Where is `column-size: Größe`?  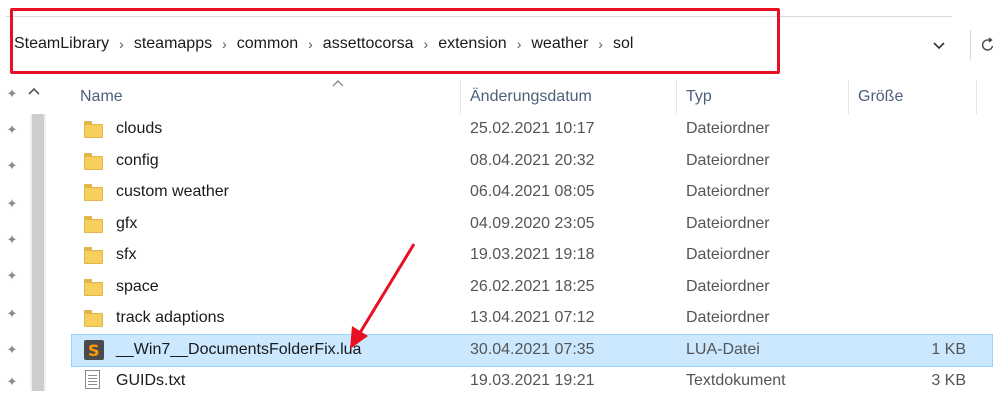
column-size: Größe is located at coordinates (880, 97).